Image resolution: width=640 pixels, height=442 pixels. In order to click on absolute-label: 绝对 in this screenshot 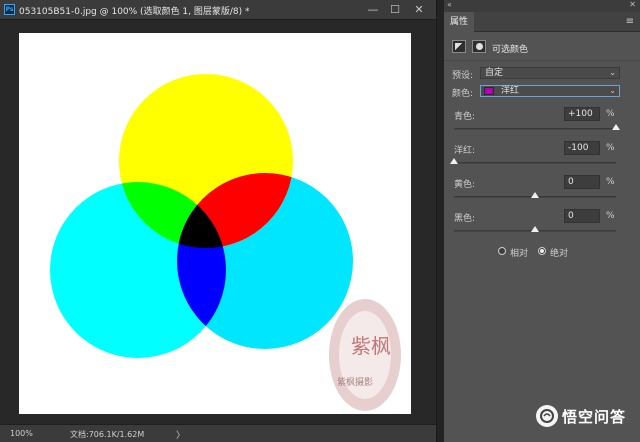, I will do `click(559, 252)`.